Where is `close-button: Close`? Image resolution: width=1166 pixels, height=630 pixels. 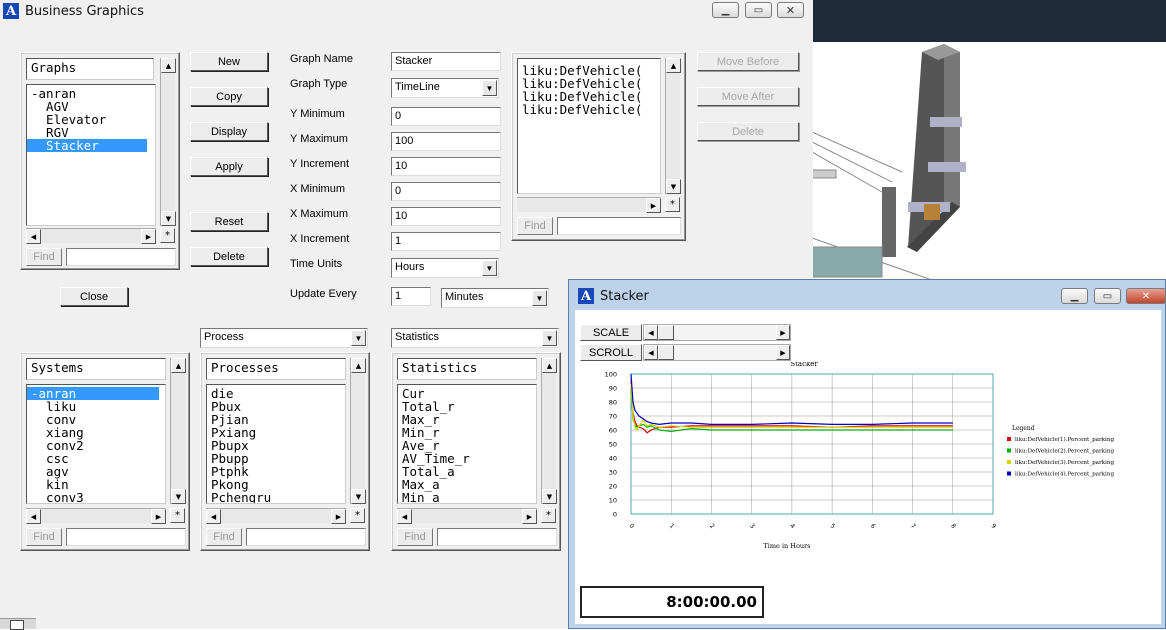 close-button: Close is located at coordinates (94, 296).